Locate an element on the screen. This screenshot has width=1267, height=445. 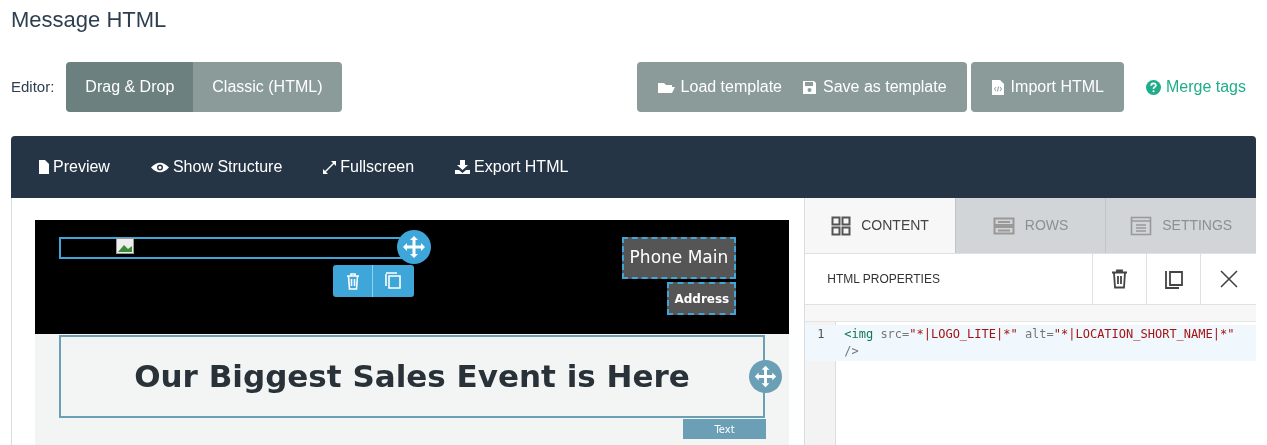
editor-mode-tab: Classic (HTML) is located at coordinates (267, 87).